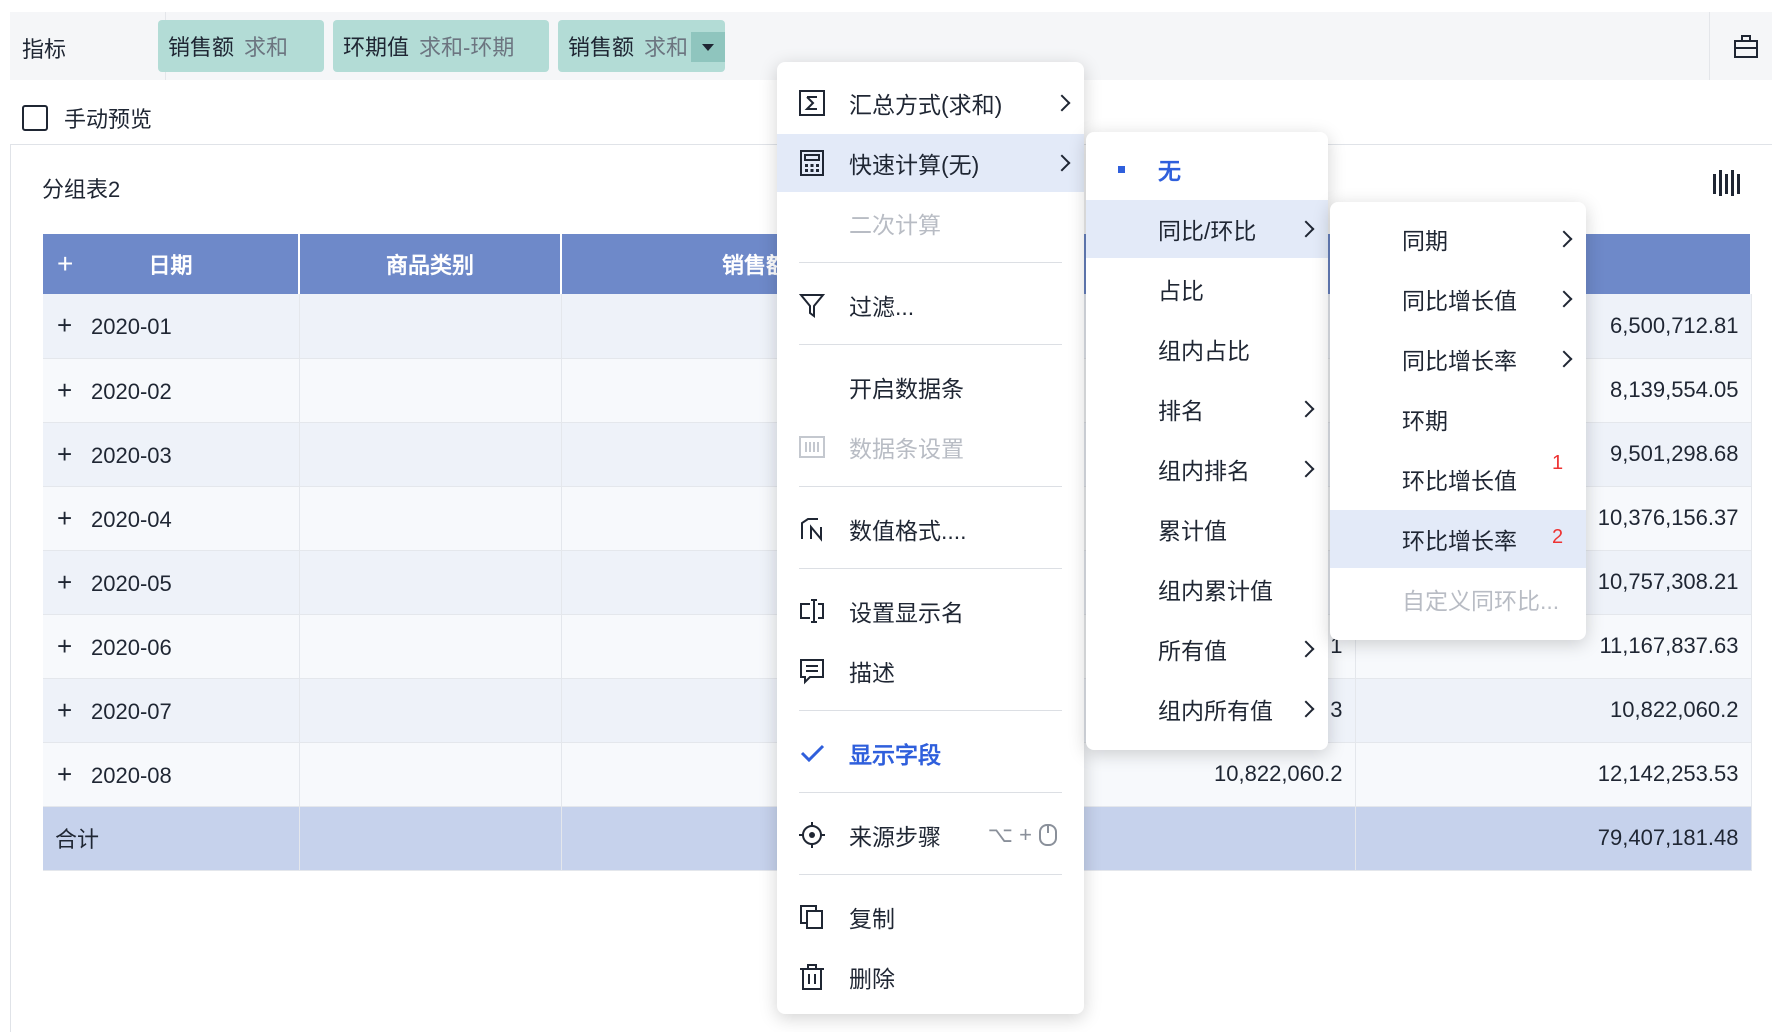 This screenshot has width=1772, height=1032. I want to click on menu-item-quick-calc: 快速计算(无), so click(930, 163).